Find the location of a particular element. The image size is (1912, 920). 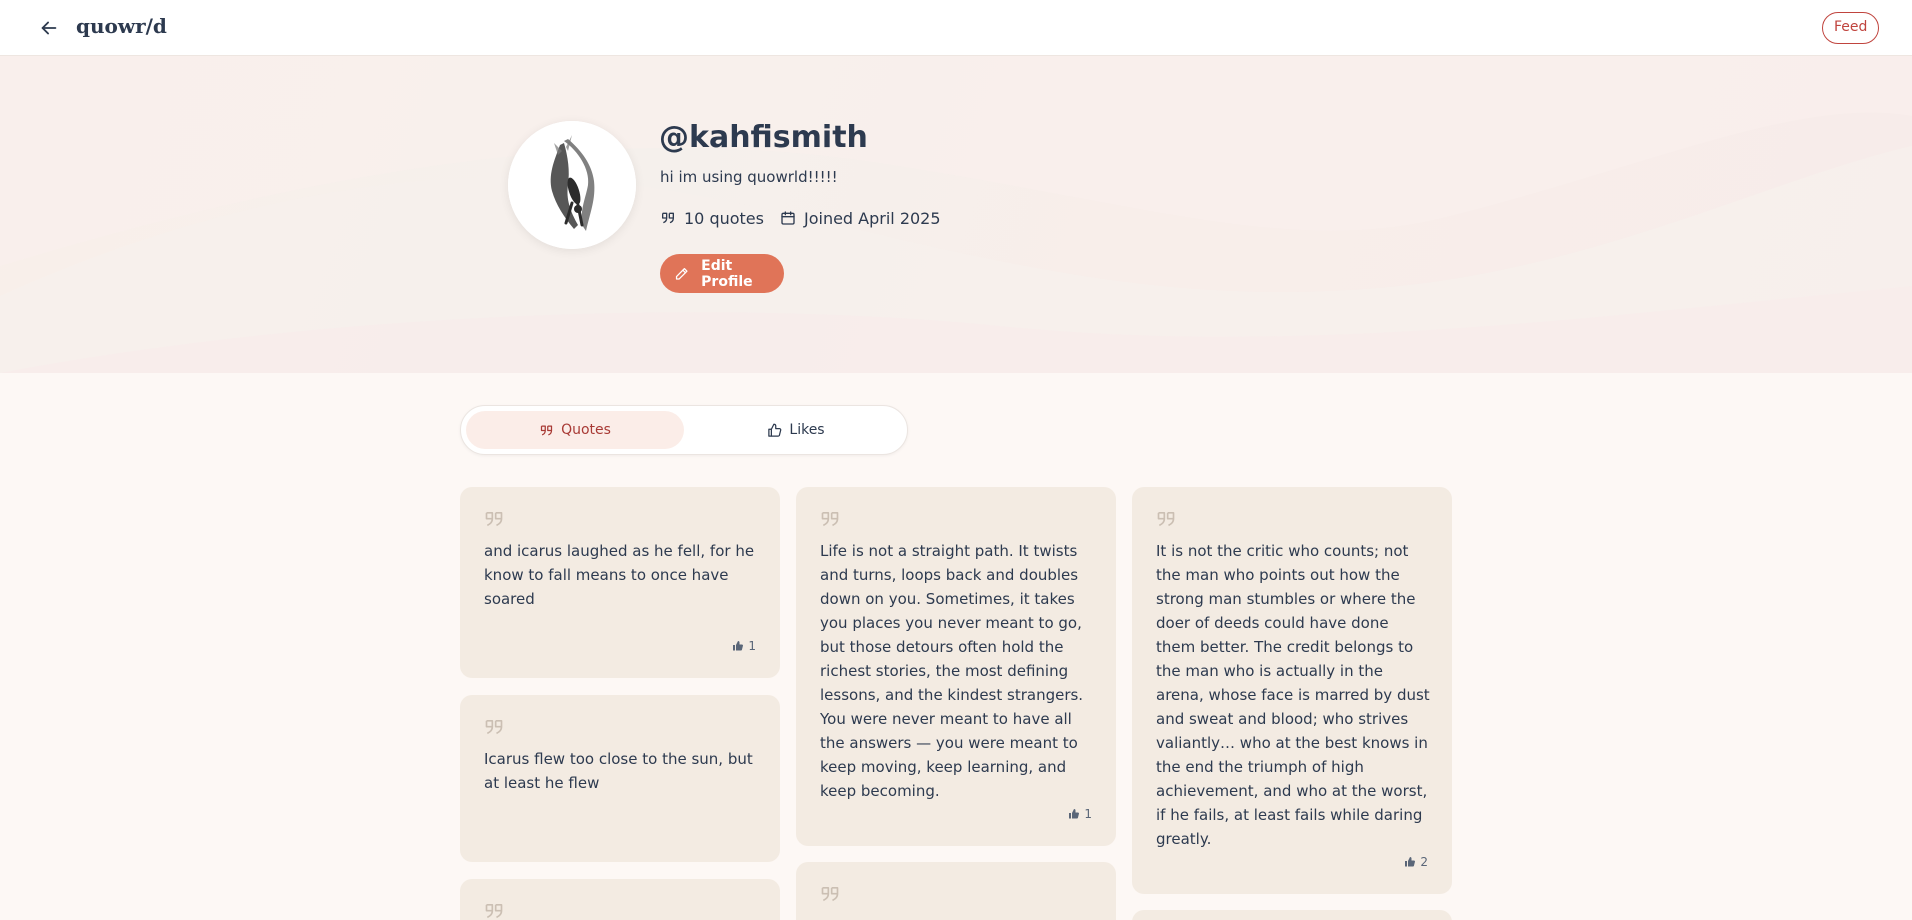

profile-handle: @kahfismith is located at coordinates (763, 137).